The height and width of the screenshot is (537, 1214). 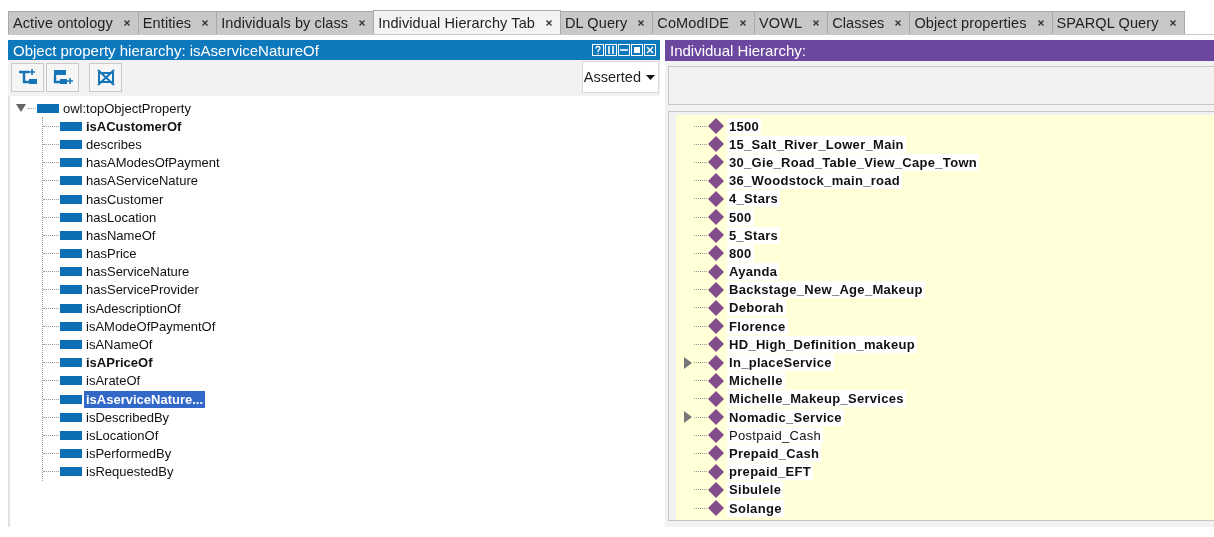 What do you see at coordinates (121, 235) in the screenshot?
I see `tree-item: hasNameOf` at bounding box center [121, 235].